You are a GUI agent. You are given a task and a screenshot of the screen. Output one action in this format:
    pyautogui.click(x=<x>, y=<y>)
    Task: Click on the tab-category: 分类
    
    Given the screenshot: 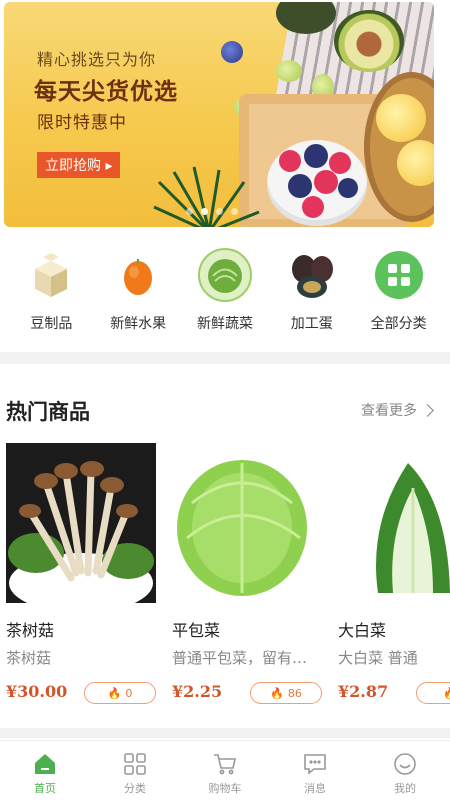 What is the action you would take?
    pyautogui.click(x=135, y=770)
    